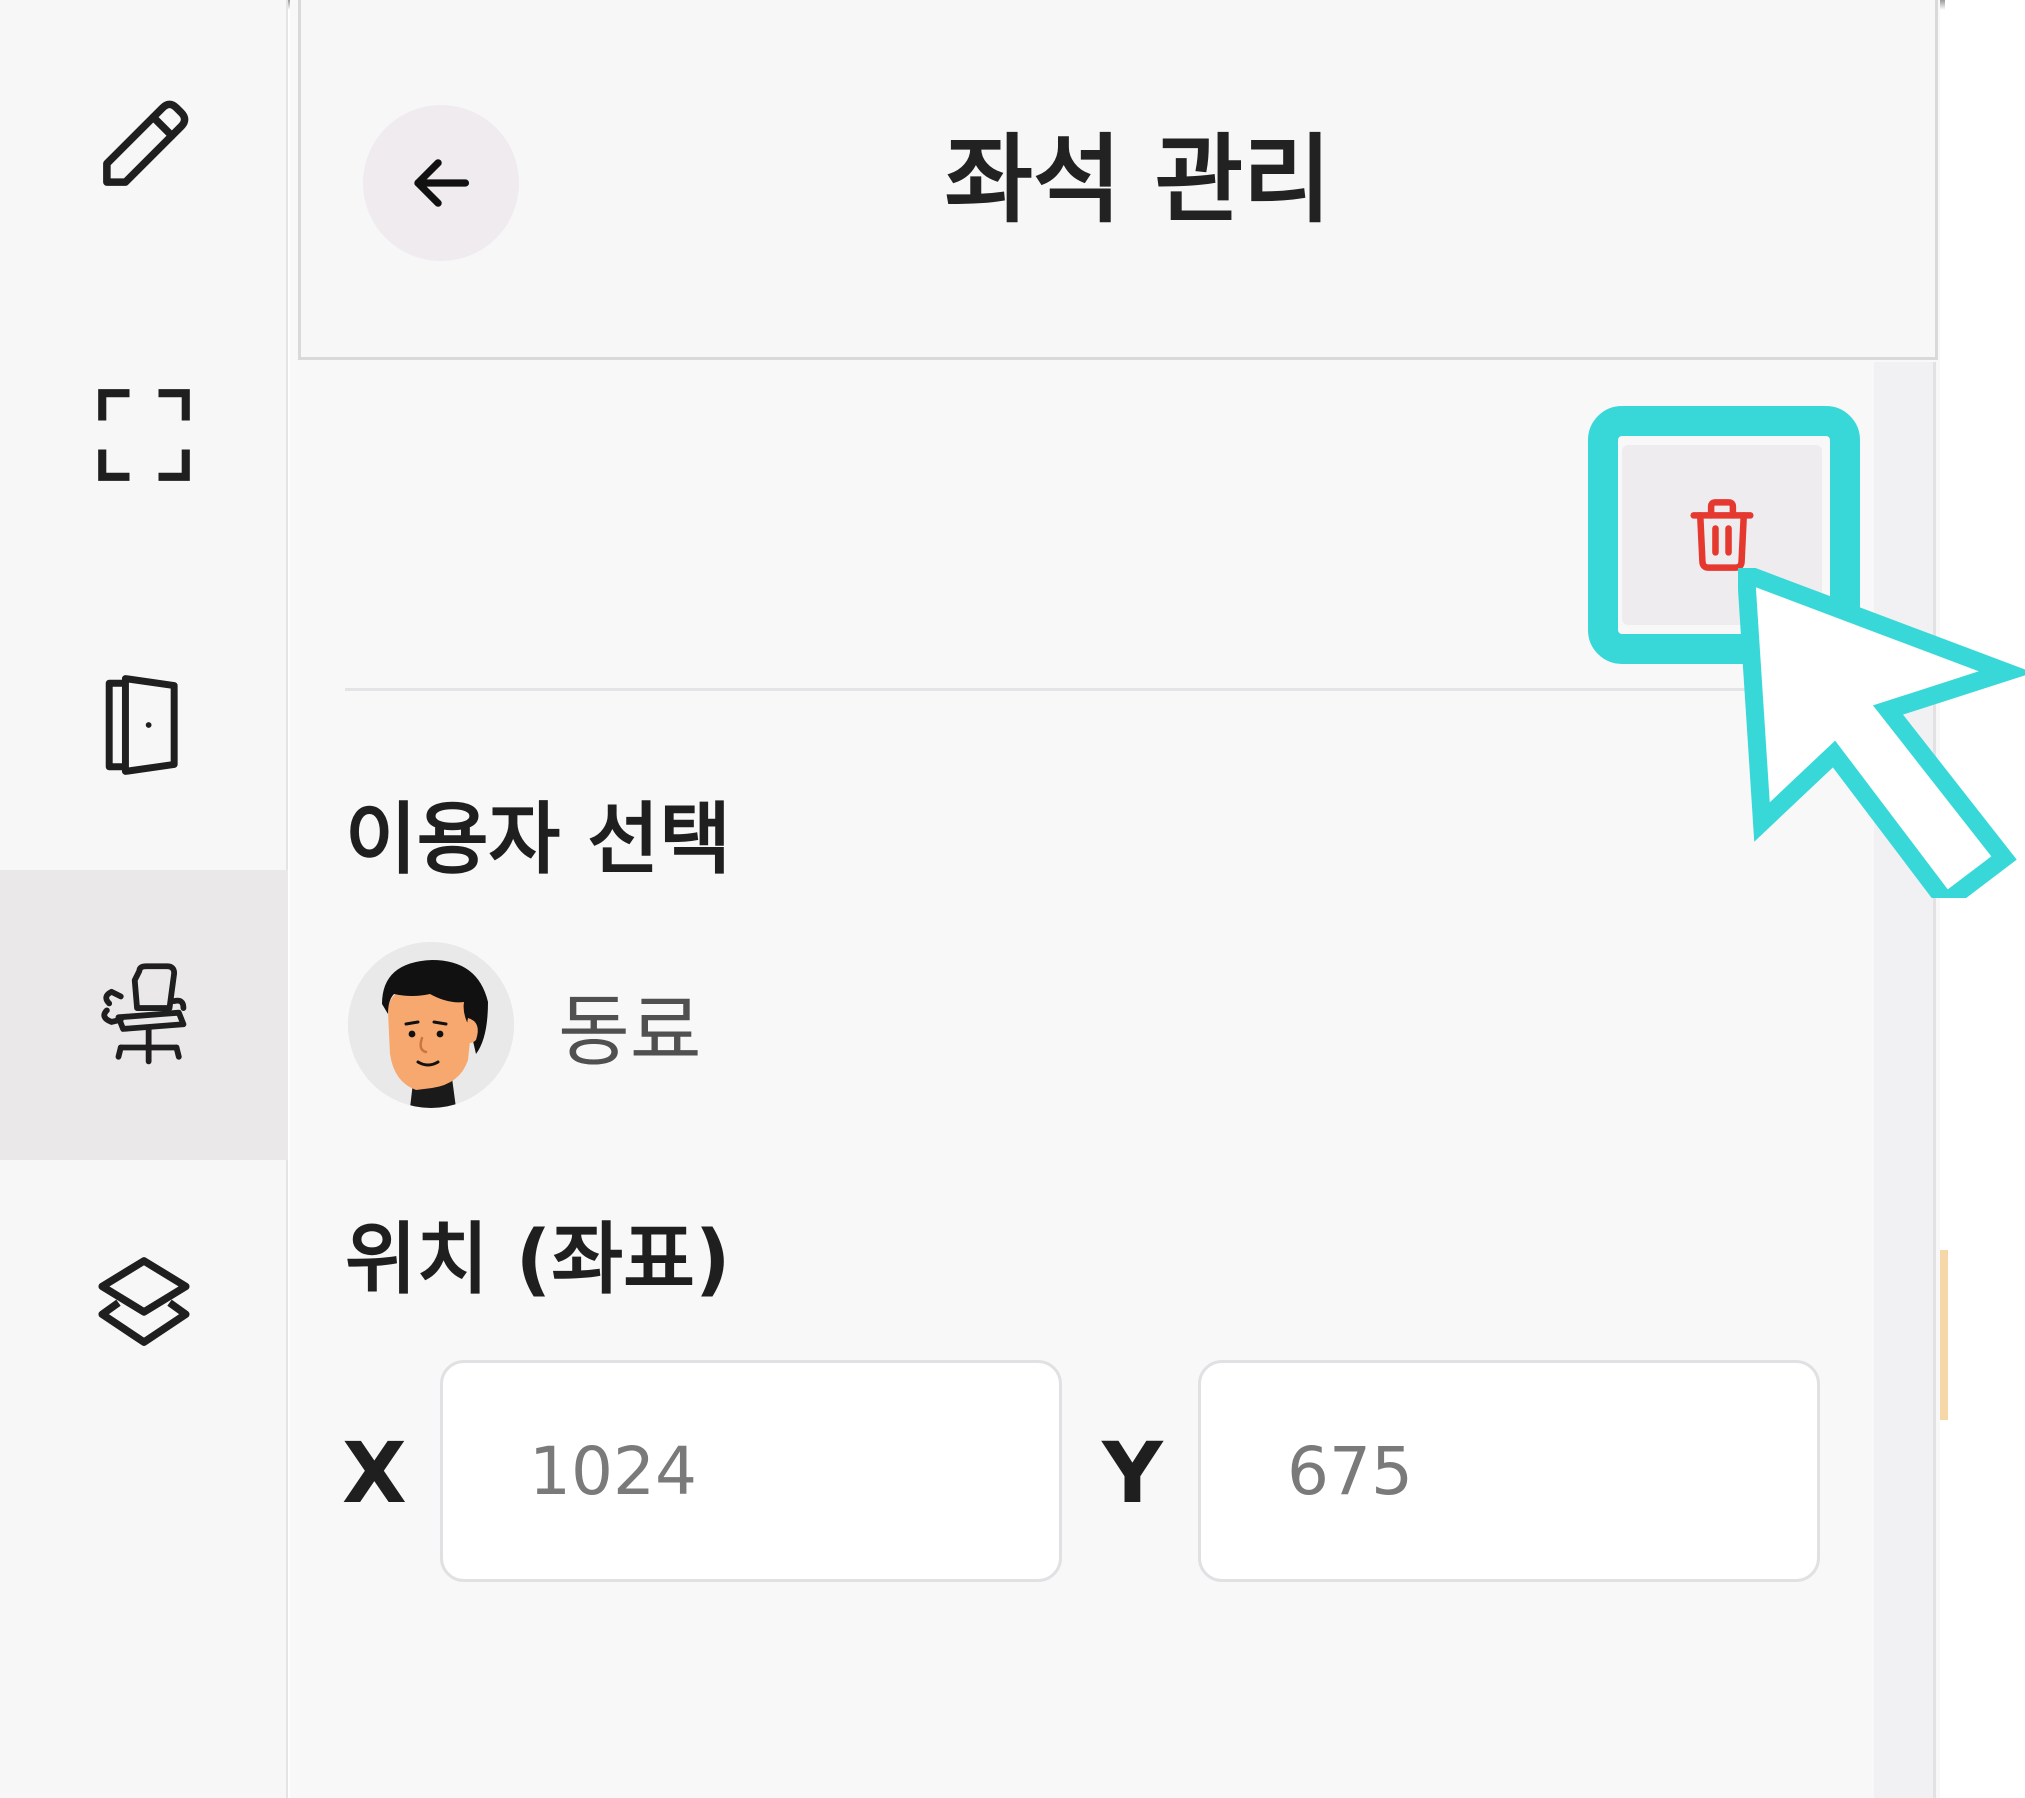  I want to click on rail-item-seat, so click(144, 1015).